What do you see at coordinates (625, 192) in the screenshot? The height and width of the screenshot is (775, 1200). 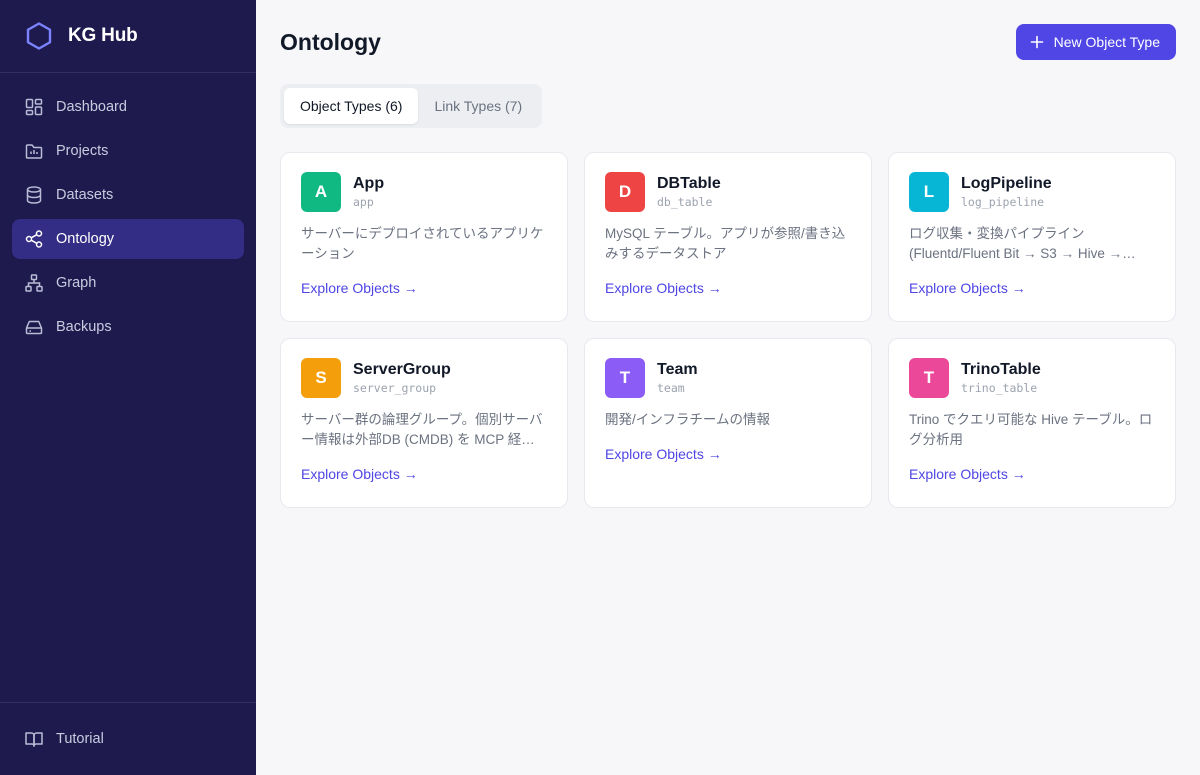 I see `object-type-badge: D` at bounding box center [625, 192].